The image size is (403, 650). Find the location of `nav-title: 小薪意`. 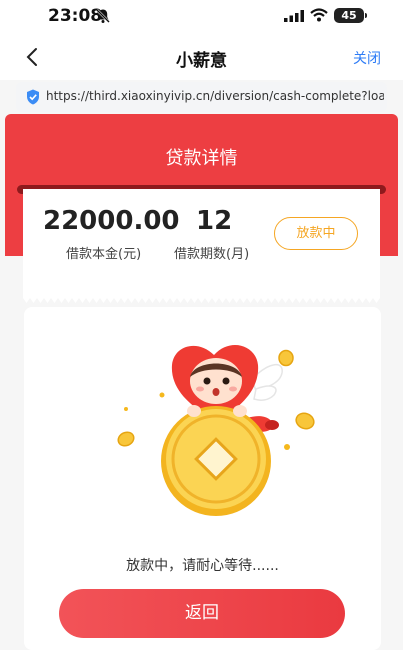

nav-title: 小薪意 is located at coordinates (201, 61).